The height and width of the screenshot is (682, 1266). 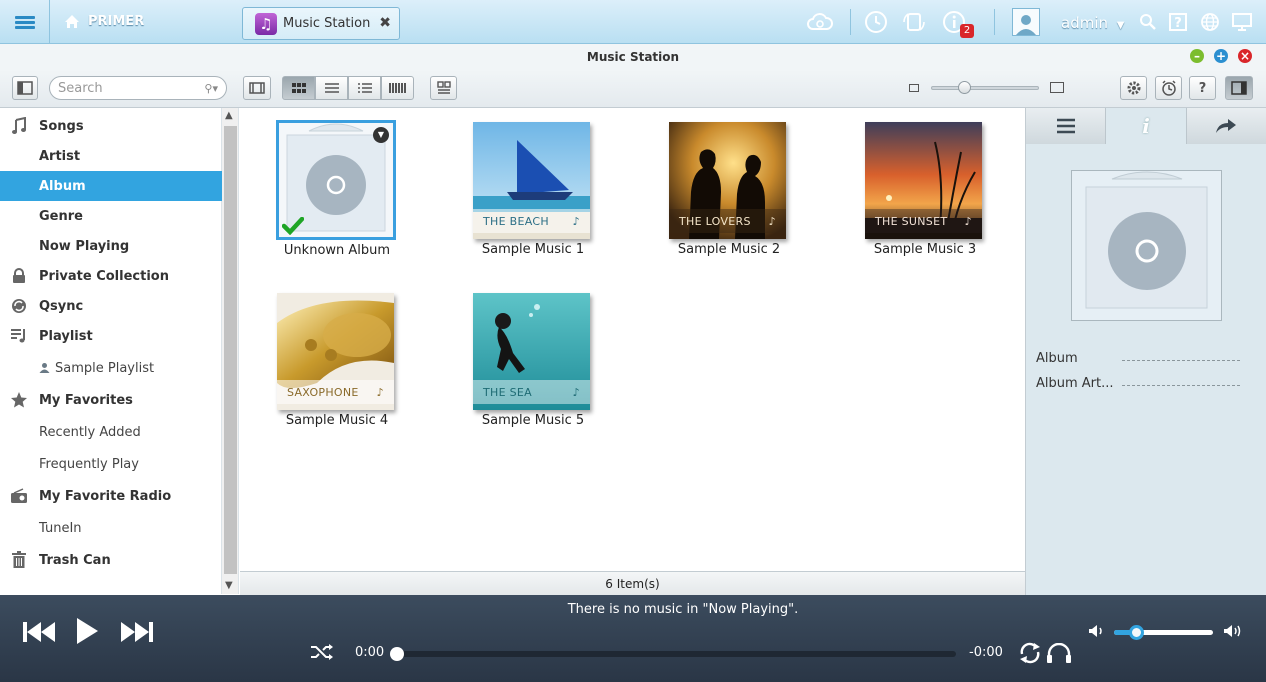 I want to click on shuffle-button, so click(x=322, y=652).